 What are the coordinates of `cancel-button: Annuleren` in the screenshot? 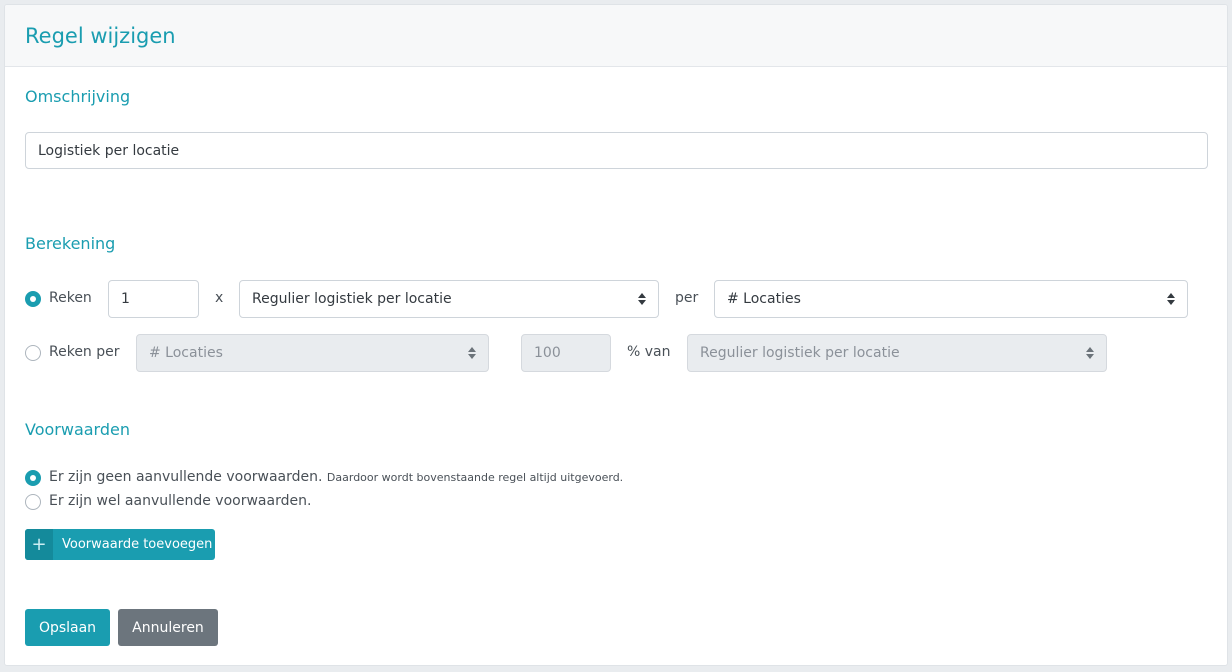 It's located at (168, 627).